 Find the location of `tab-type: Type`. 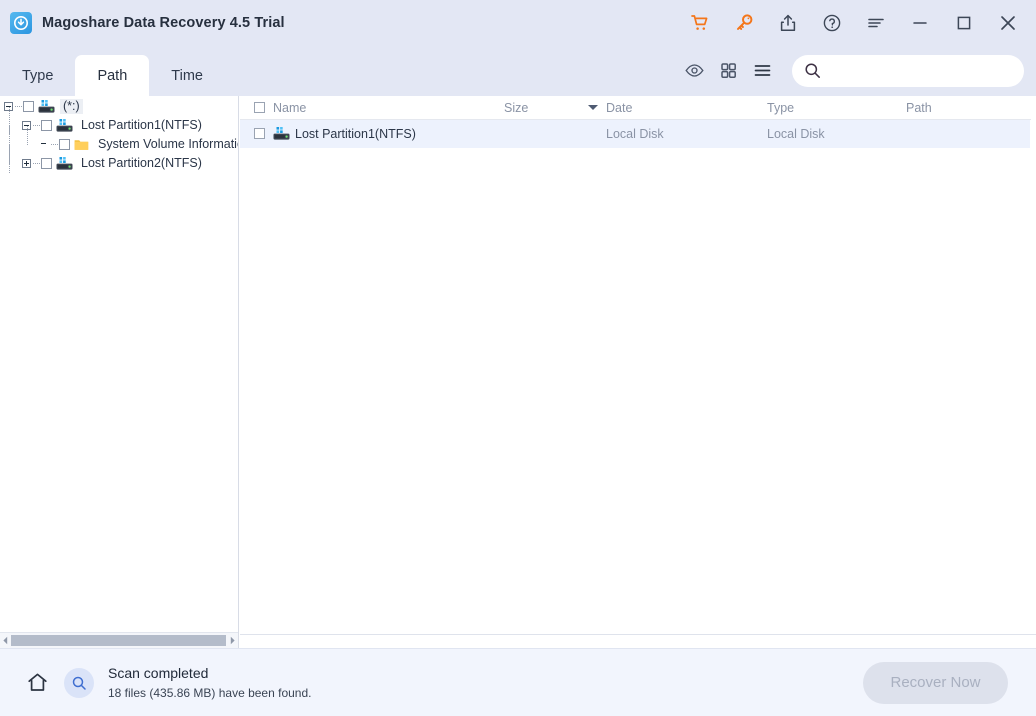

tab-type: Type is located at coordinates (37, 75).